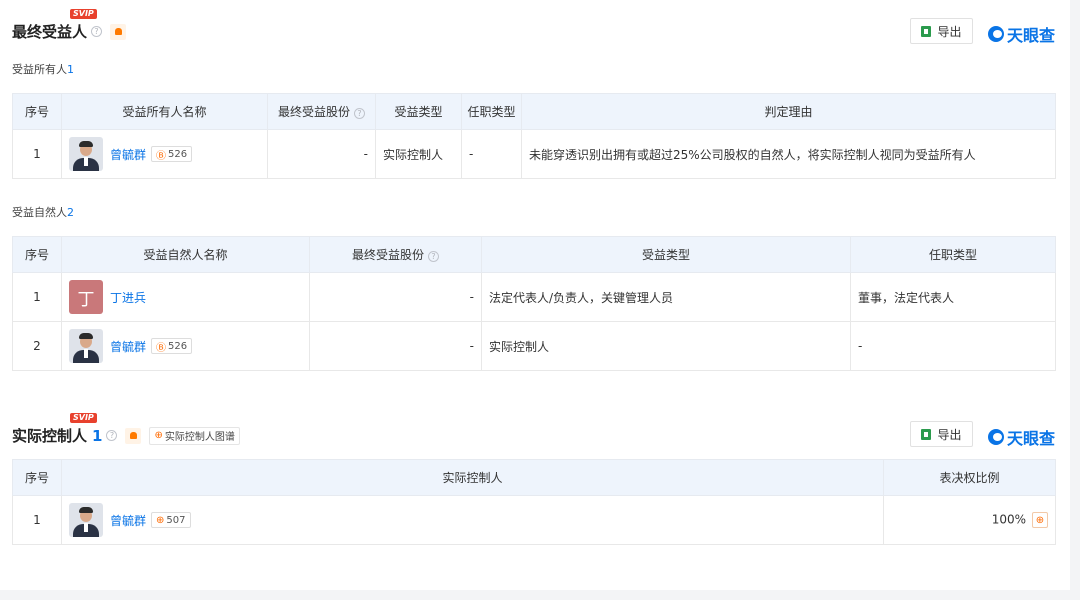  What do you see at coordinates (199, 437) in the screenshot?
I see `chart-link-label: 实际控制人图谱` at bounding box center [199, 437].